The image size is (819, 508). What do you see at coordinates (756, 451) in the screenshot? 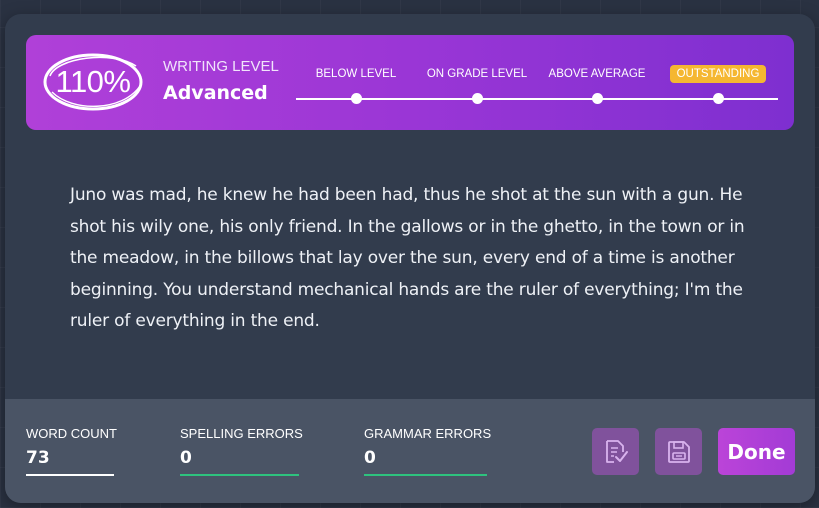
I see `done-button: Done` at bounding box center [756, 451].